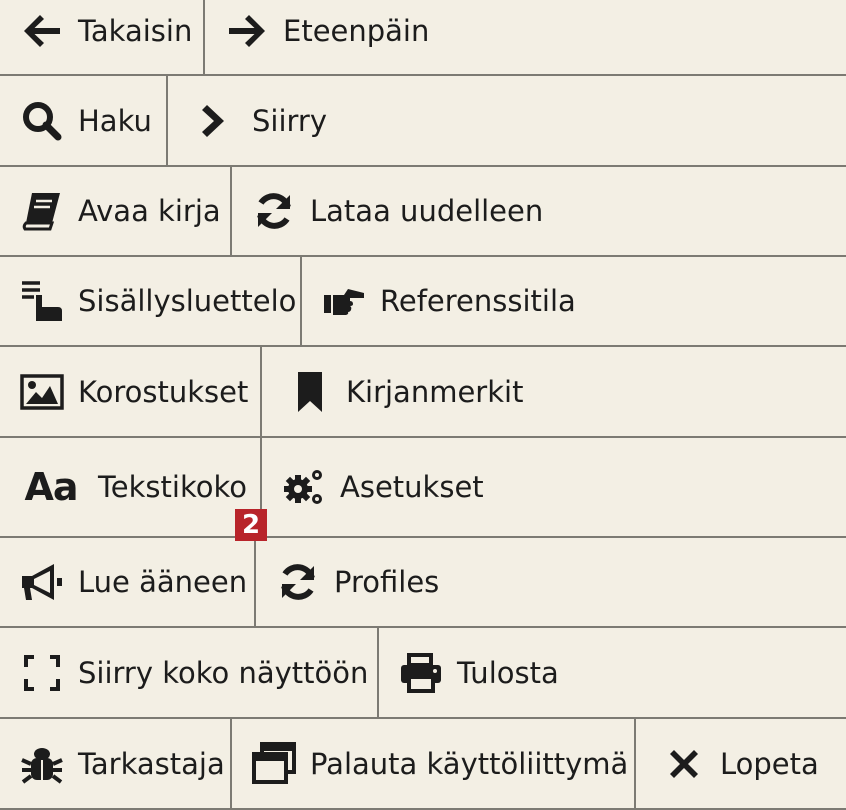  Describe the element at coordinates (163, 582) in the screenshot. I see `read-aloud-label: Lue ääneen` at that location.